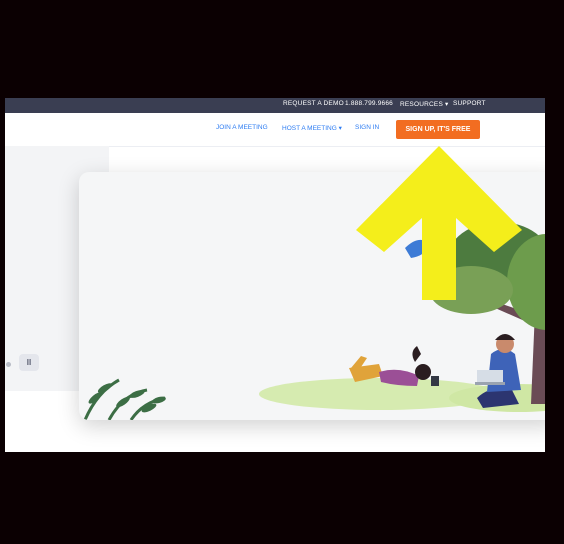  I want to click on join-meeting-link: JOIN A MEETING, so click(242, 127).